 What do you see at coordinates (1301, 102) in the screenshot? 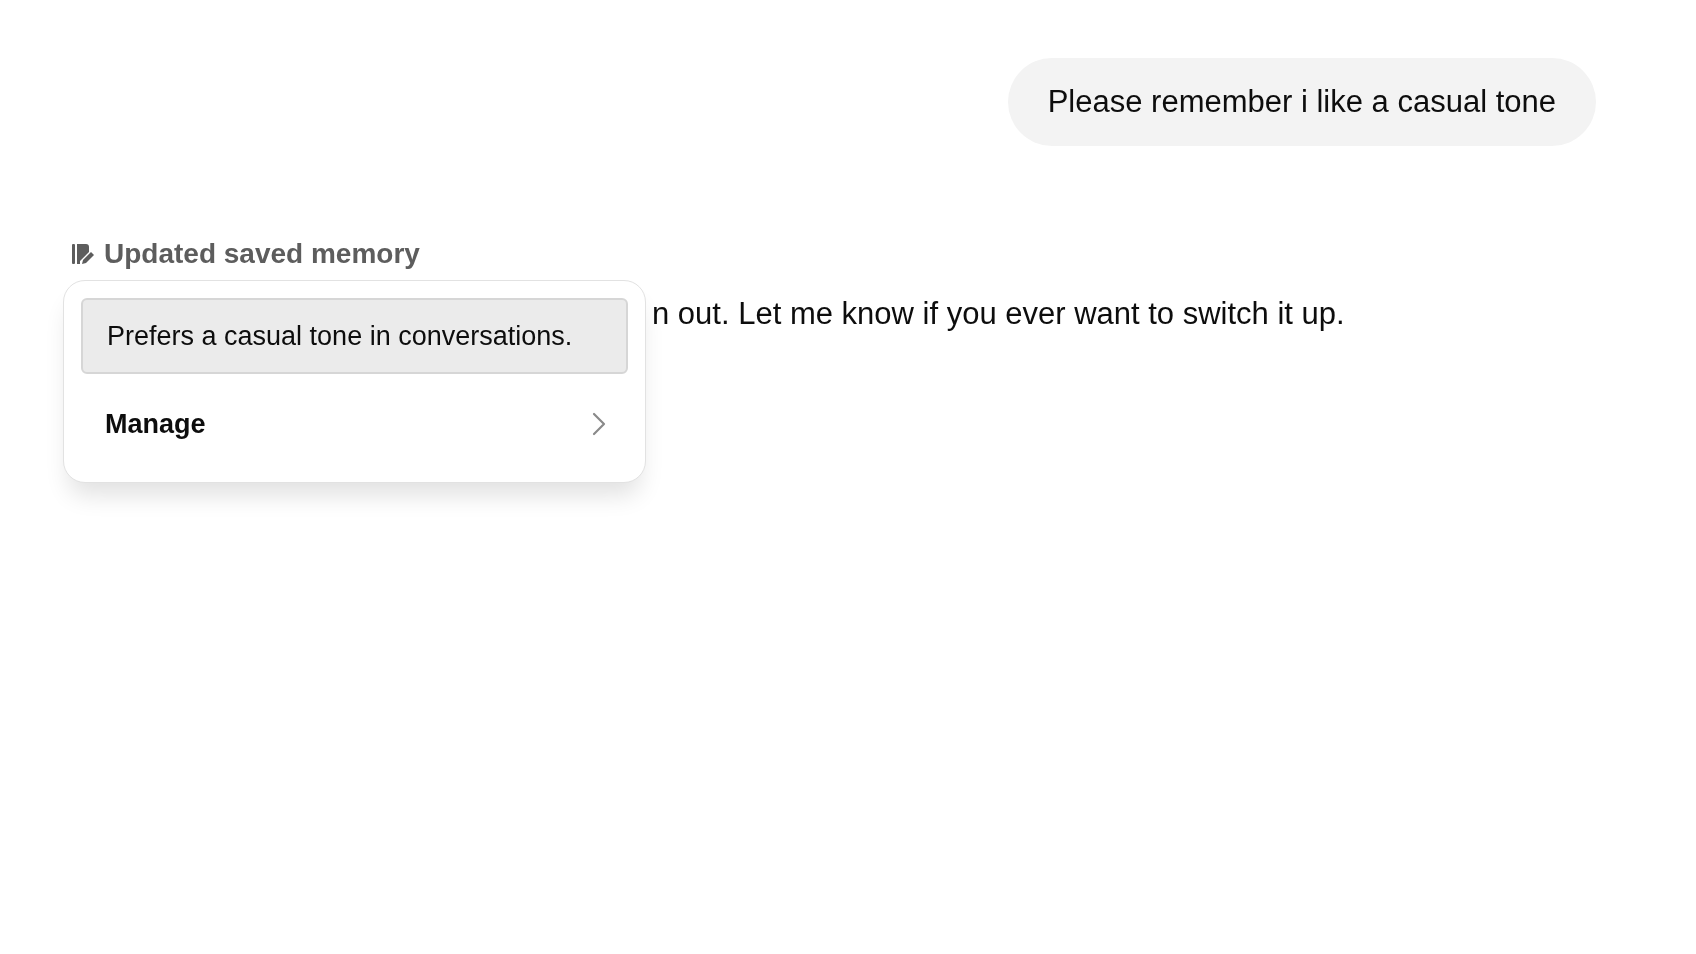
I see `user-message-bubble: Please remember i like a casual tone` at bounding box center [1301, 102].